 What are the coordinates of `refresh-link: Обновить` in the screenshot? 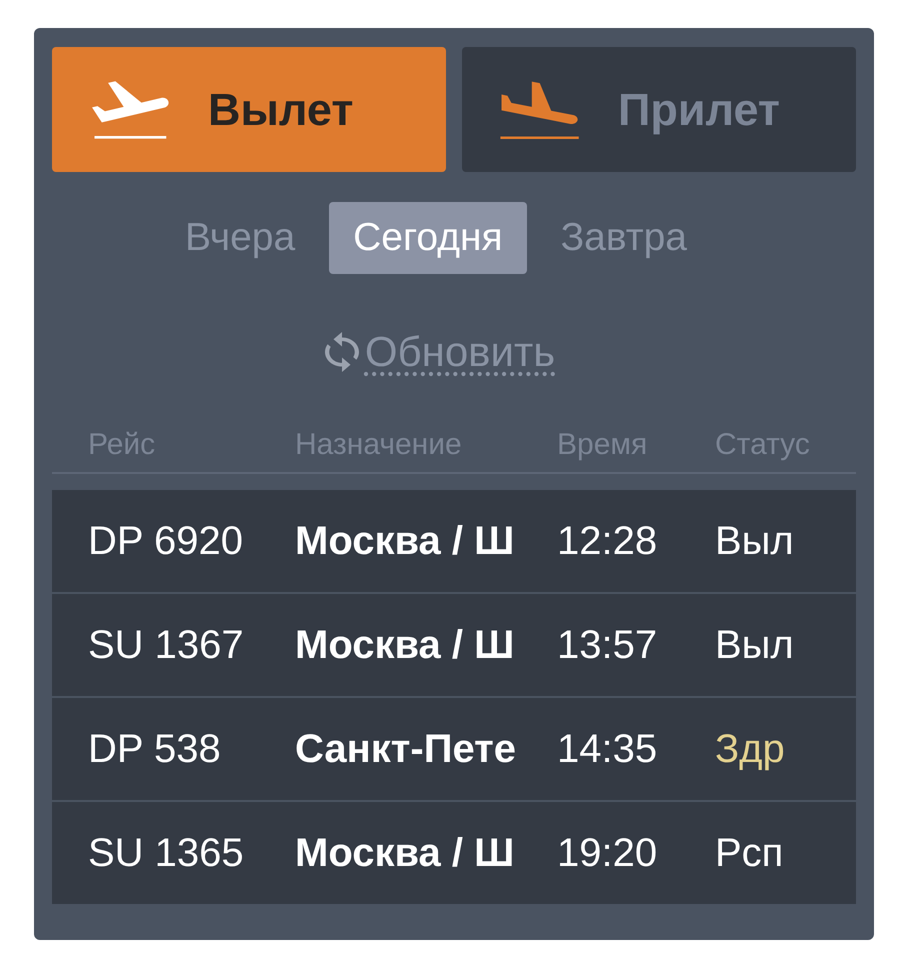 It's located at (440, 352).